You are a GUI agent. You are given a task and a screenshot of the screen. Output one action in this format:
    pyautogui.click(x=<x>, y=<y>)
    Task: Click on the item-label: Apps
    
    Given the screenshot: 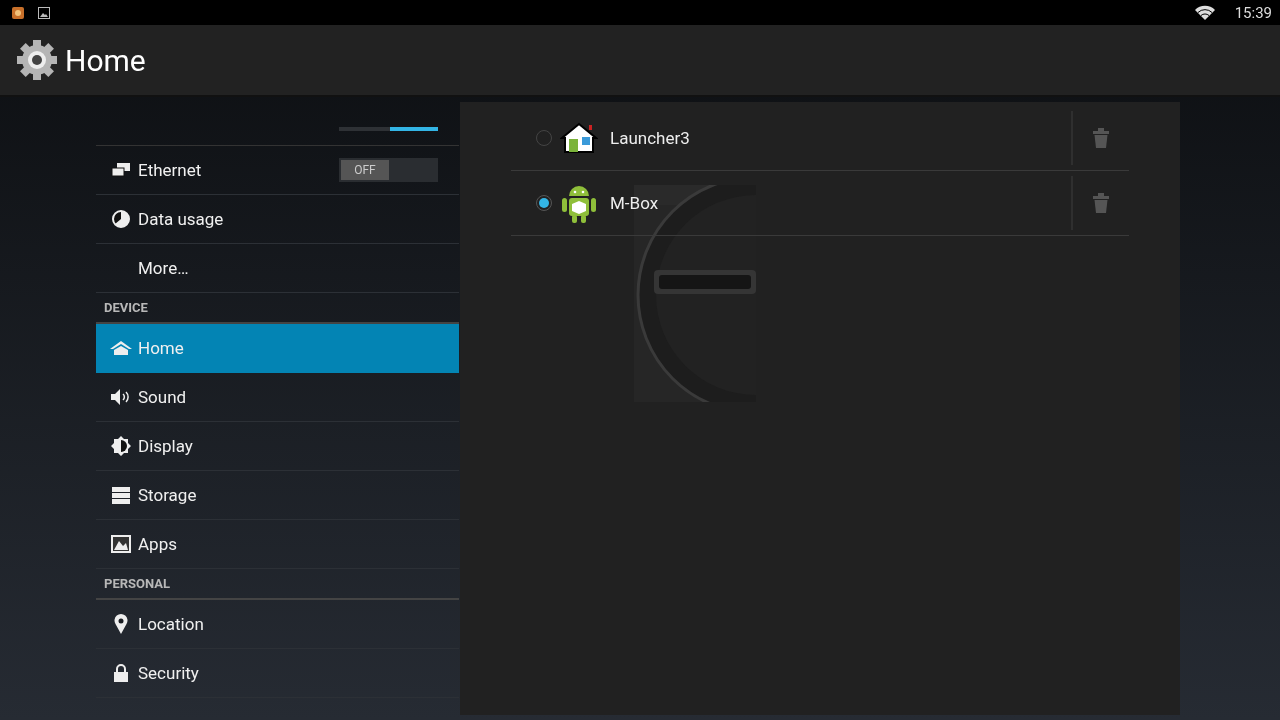 What is the action you would take?
    pyautogui.click(x=158, y=544)
    